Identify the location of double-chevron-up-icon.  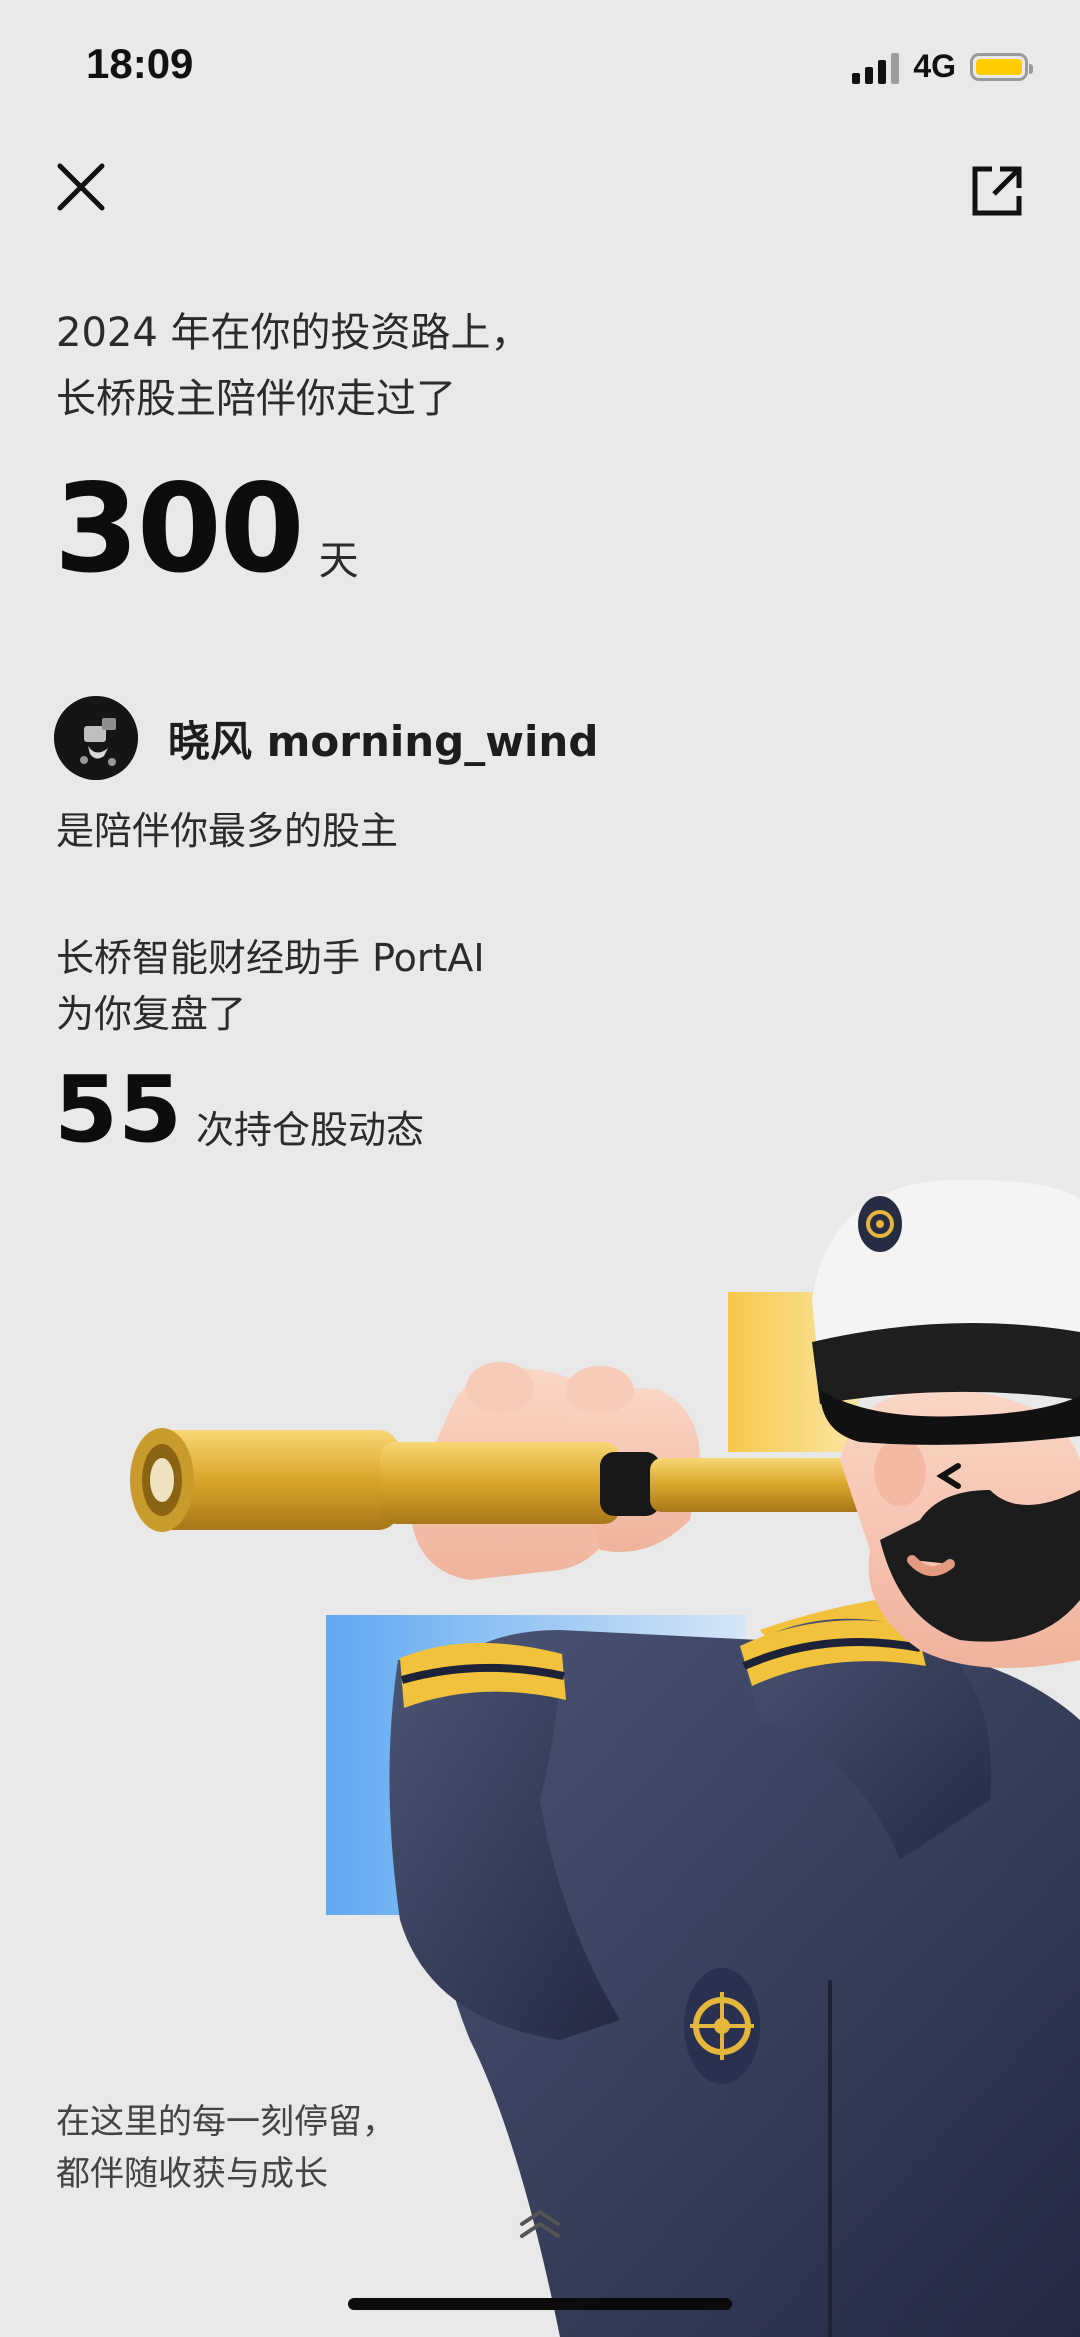
(540, 2224).